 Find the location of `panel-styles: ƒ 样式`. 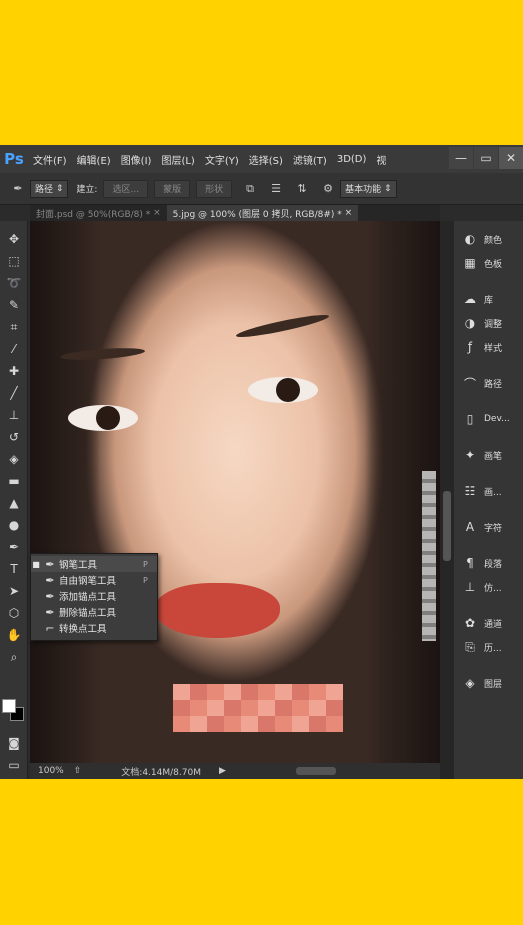

panel-styles: ƒ 样式 is located at coordinates (488, 347).